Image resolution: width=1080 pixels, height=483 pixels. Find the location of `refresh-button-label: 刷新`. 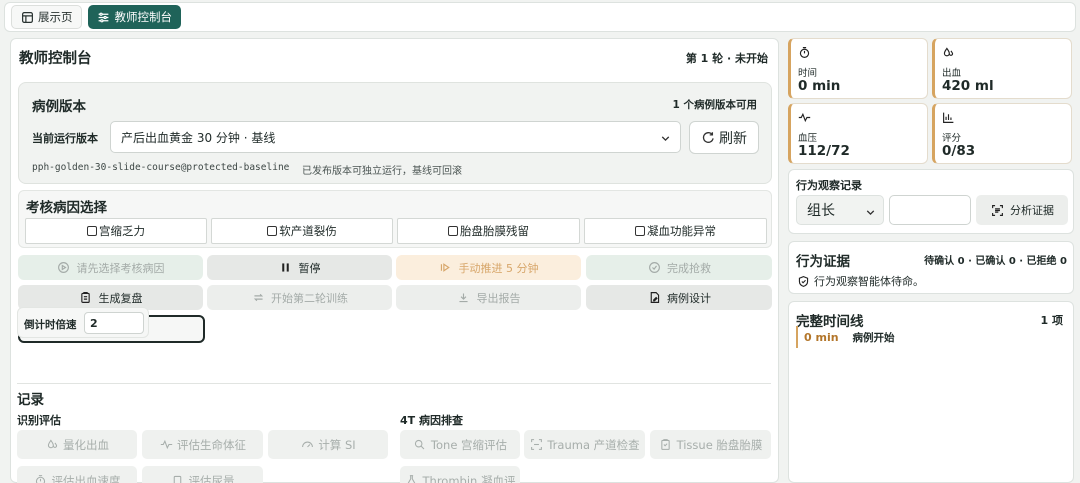

refresh-button-label: 刷新 is located at coordinates (733, 138).